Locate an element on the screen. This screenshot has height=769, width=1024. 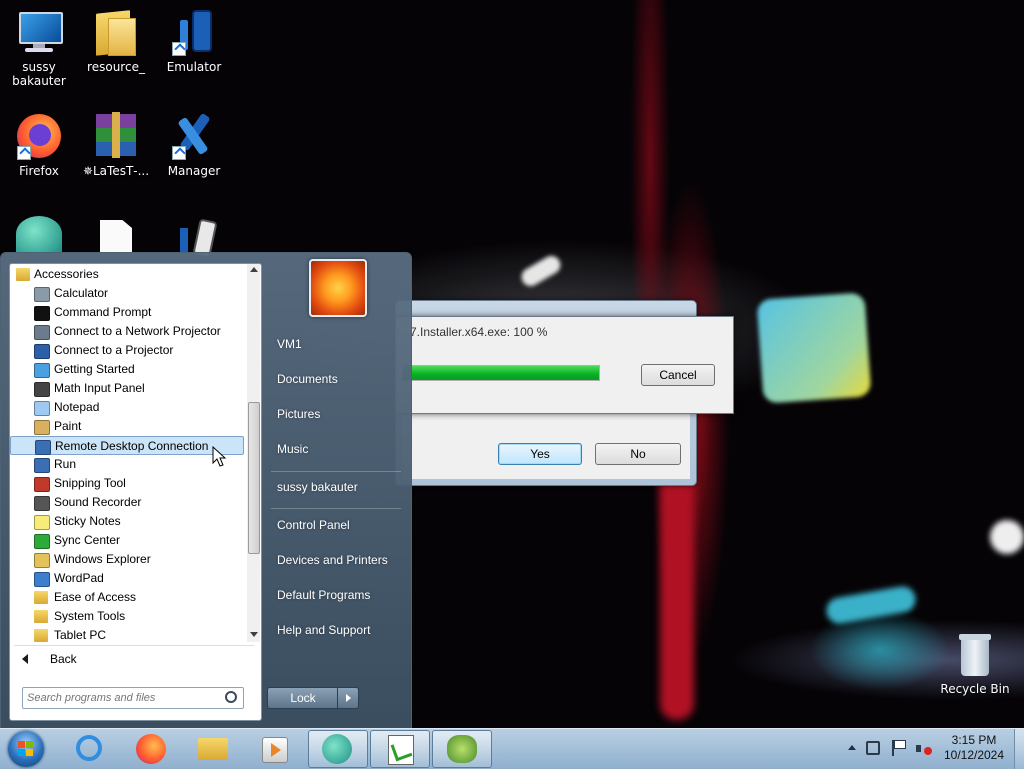
program-label: Tablet PC is located at coordinates (80, 635).